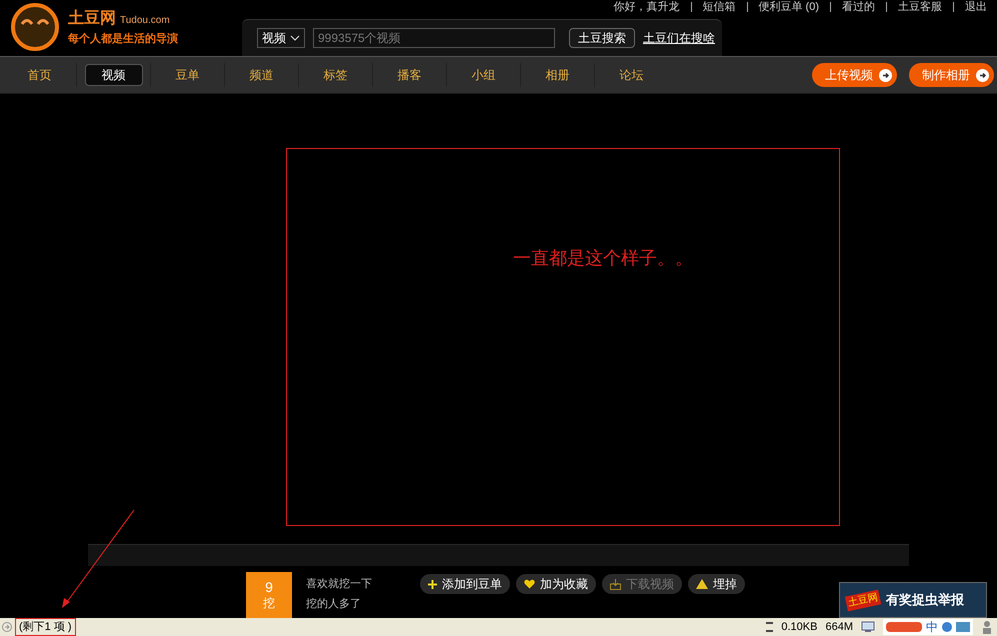 Image resolution: width=997 pixels, height=636 pixels. Describe the element at coordinates (484, 75) in the screenshot. I see `nav-tab: 小组` at that location.